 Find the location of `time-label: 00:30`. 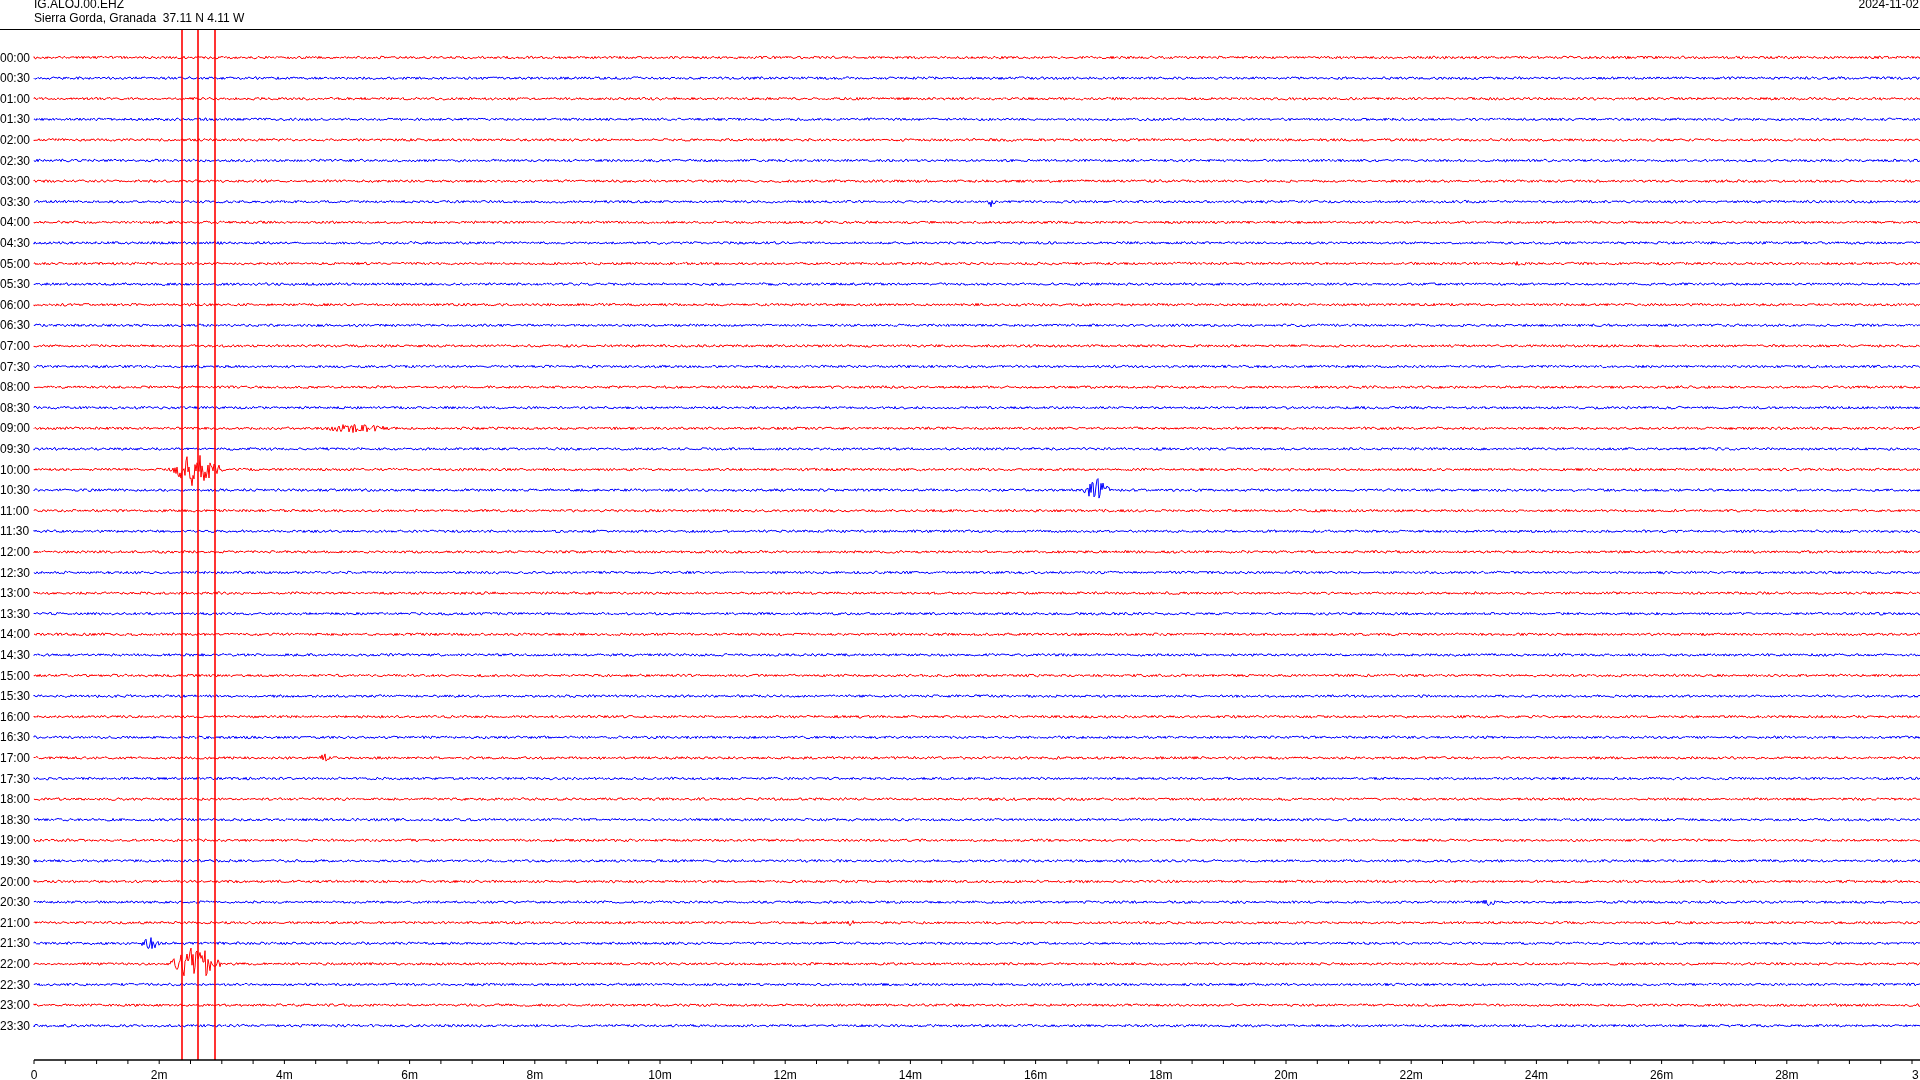

time-label: 00:30 is located at coordinates (15, 78).